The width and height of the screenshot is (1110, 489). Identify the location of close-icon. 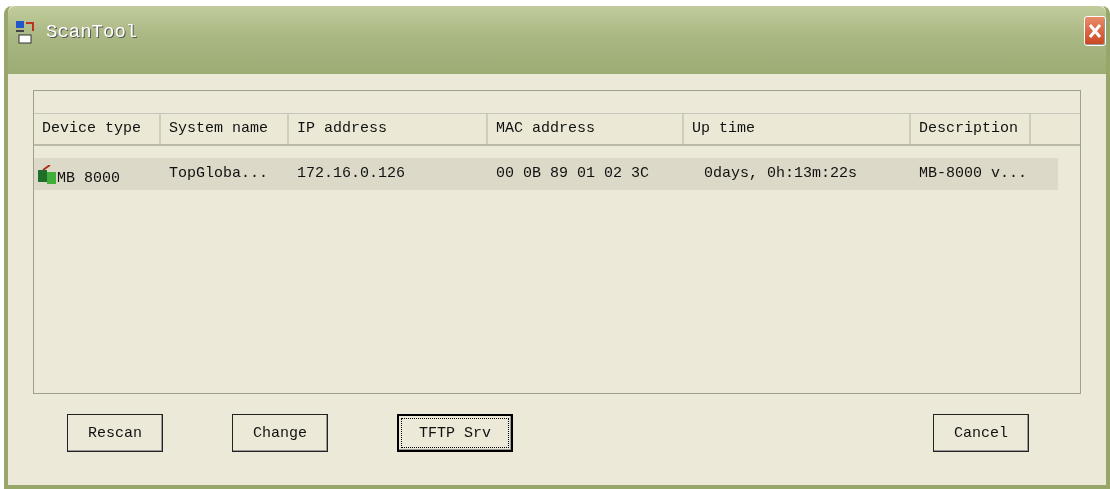
(1095, 31).